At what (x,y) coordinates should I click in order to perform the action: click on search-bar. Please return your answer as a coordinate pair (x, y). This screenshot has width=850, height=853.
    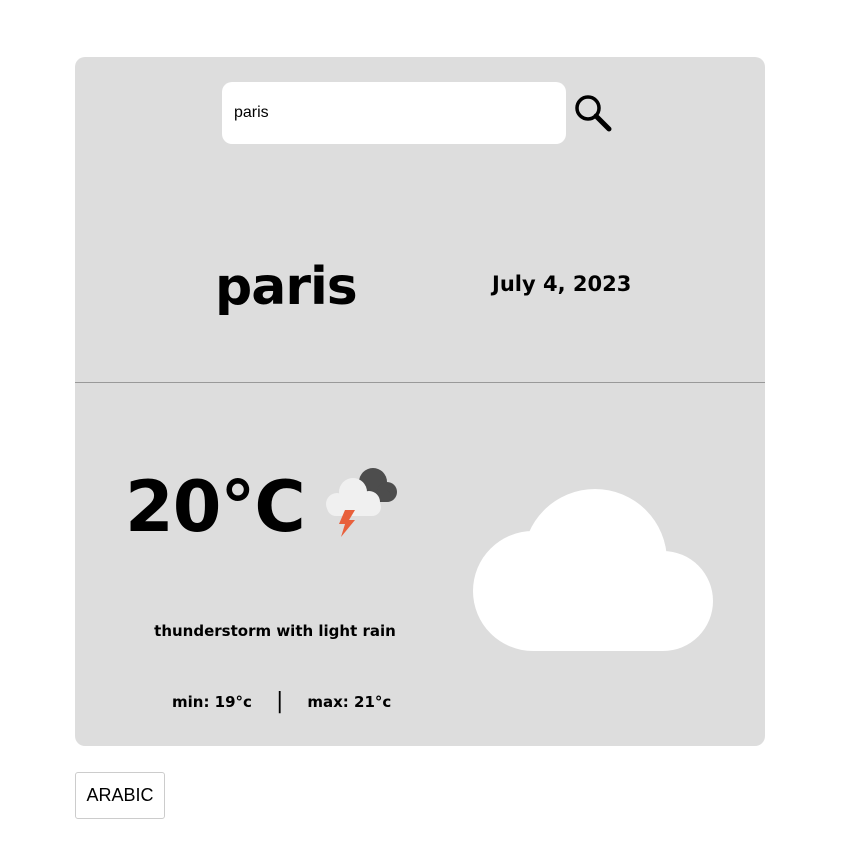
    Looking at the image, I should click on (422, 113).